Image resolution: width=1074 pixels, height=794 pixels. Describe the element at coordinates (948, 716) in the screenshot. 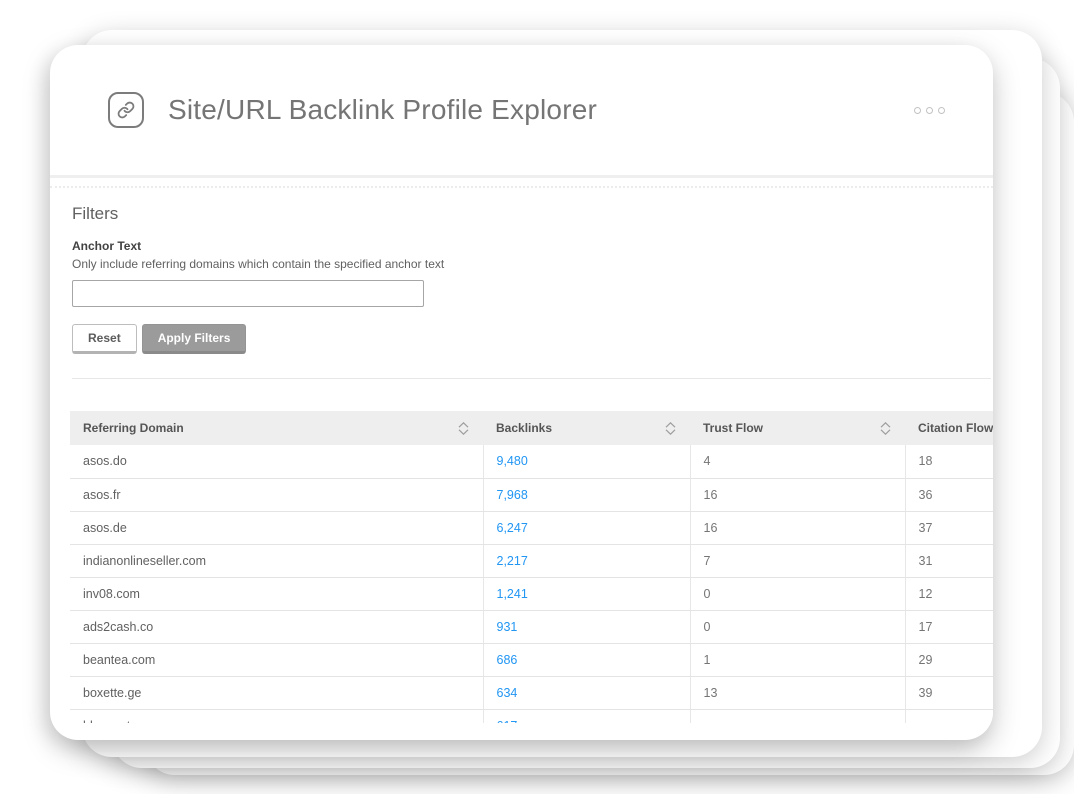

I see `citation-flow-cell` at that location.